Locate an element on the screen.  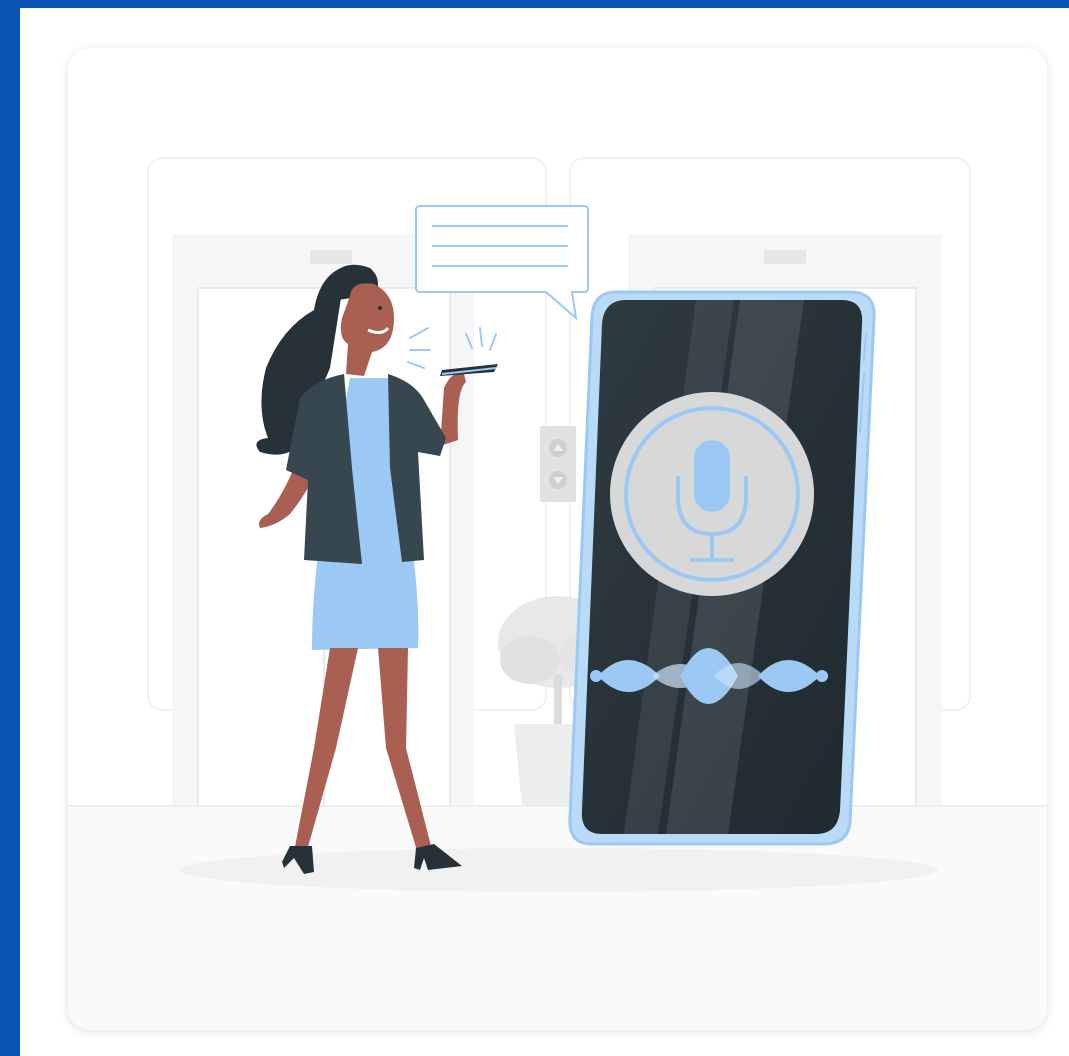
microphone-icon is located at coordinates (712, 494).